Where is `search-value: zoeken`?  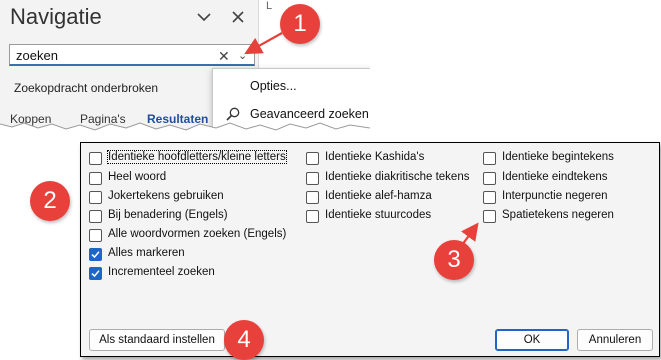 search-value: zoeken is located at coordinates (37, 55).